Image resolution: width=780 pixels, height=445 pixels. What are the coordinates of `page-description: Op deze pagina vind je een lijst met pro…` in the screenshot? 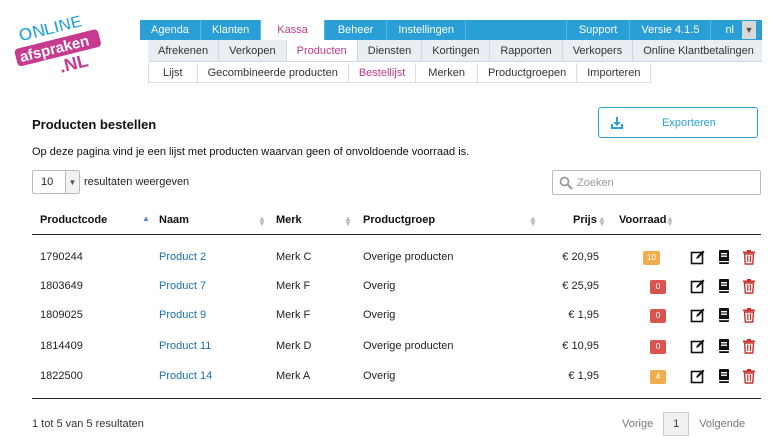 It's located at (251, 152).